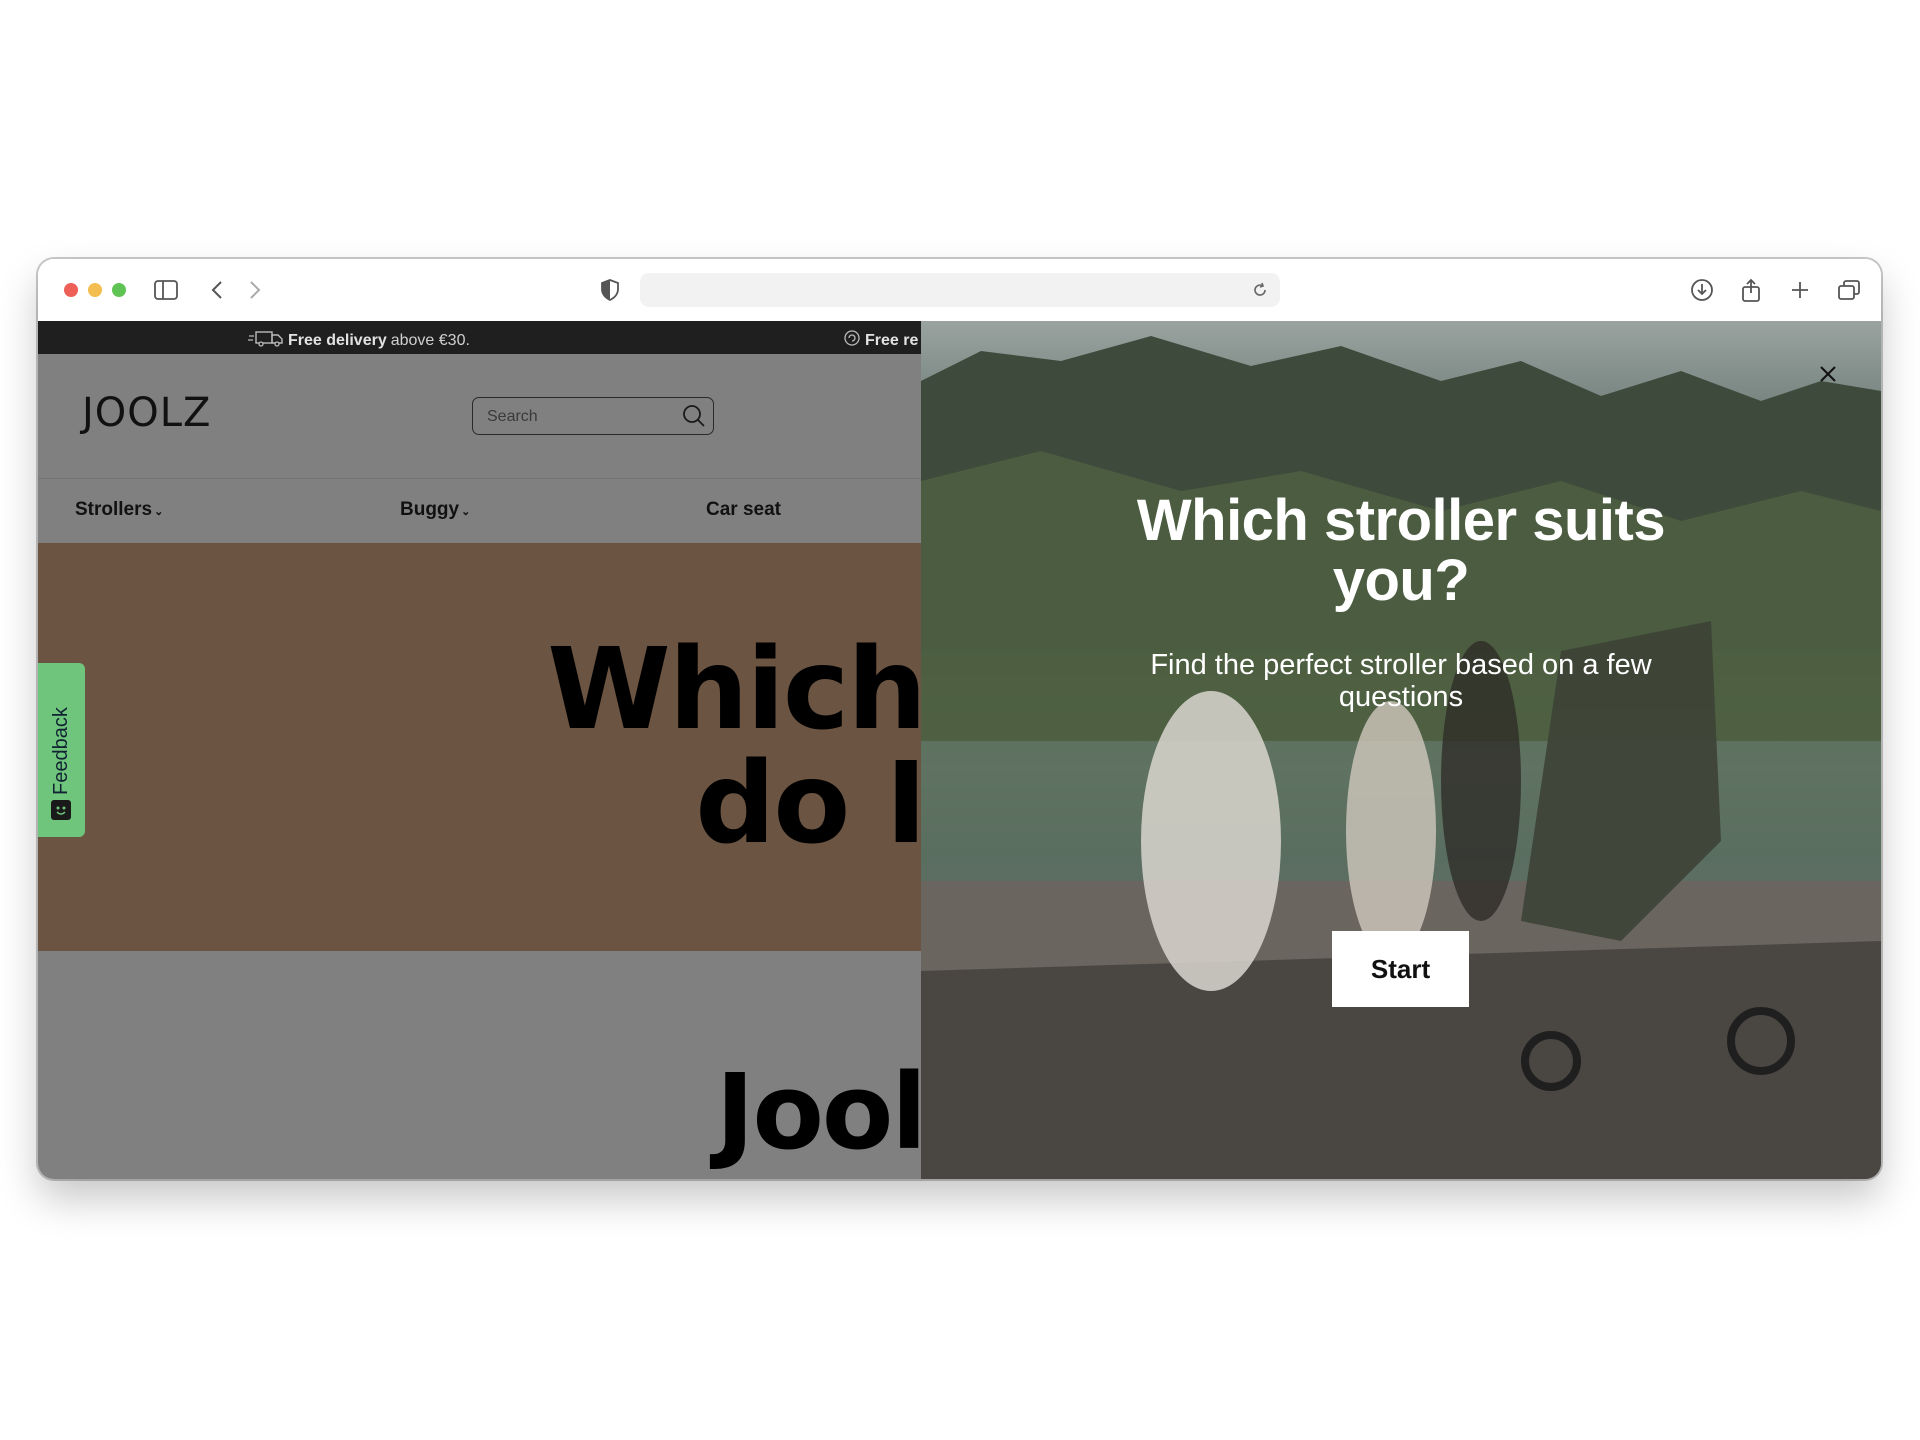 The width and height of the screenshot is (1920, 1440). What do you see at coordinates (255, 290) in the screenshot?
I see `forward-icon` at bounding box center [255, 290].